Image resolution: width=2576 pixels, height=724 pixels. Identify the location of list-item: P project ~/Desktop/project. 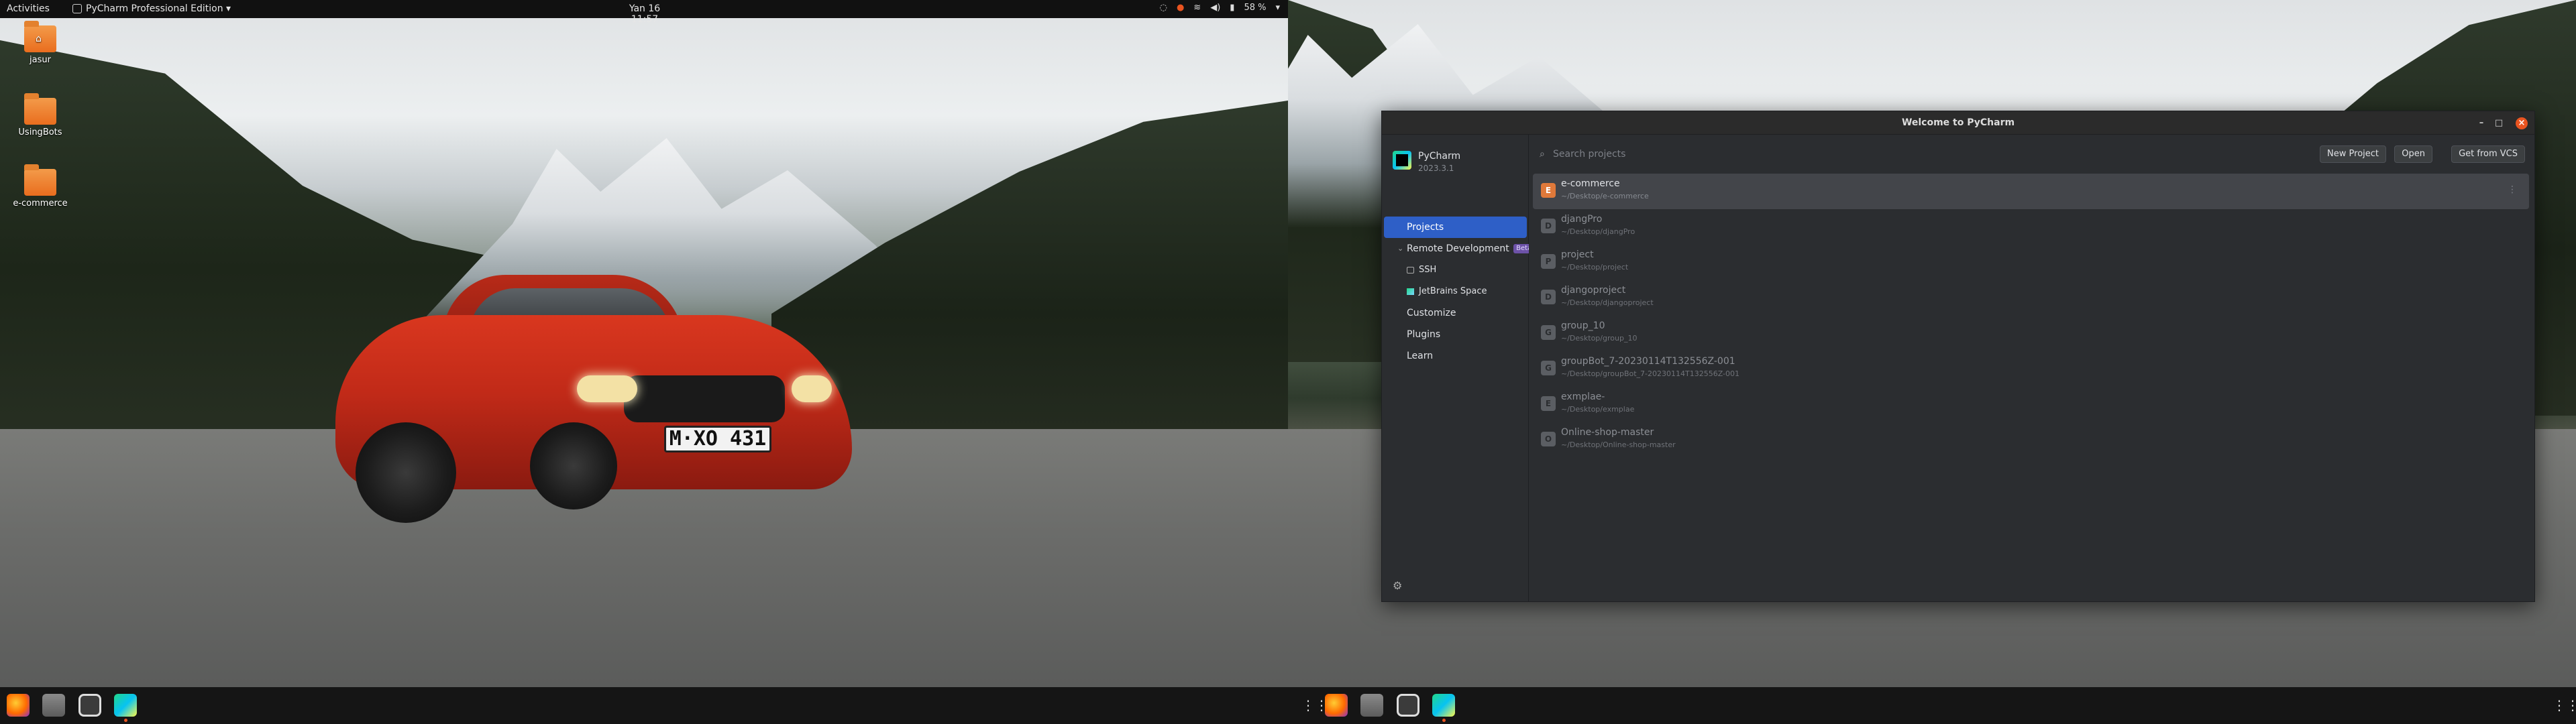
(2031, 262).